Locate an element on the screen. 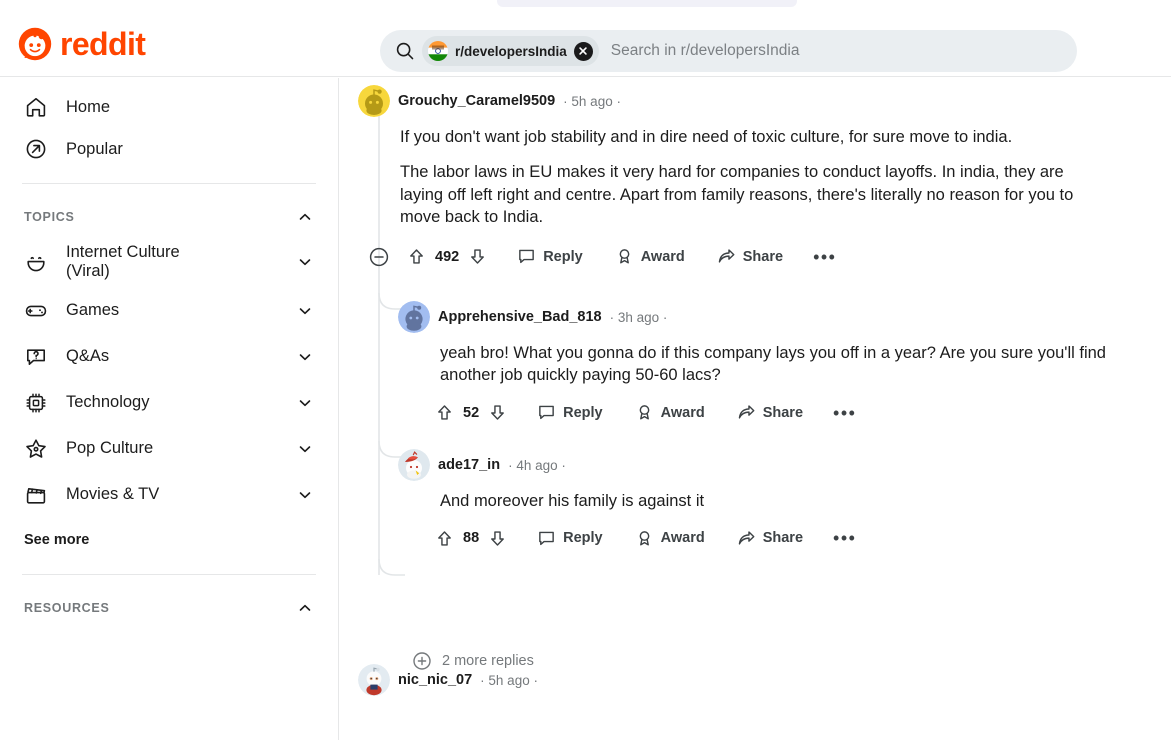 The image size is (1171, 740). sidebar-item-games: Games is located at coordinates (169, 311).